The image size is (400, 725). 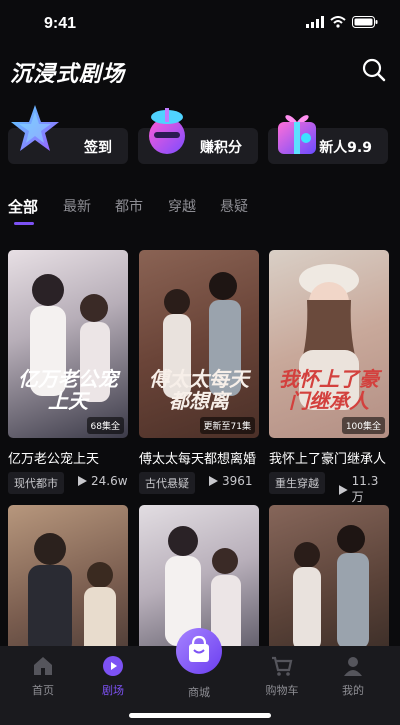 I want to click on battery-icon, so click(x=365, y=22).